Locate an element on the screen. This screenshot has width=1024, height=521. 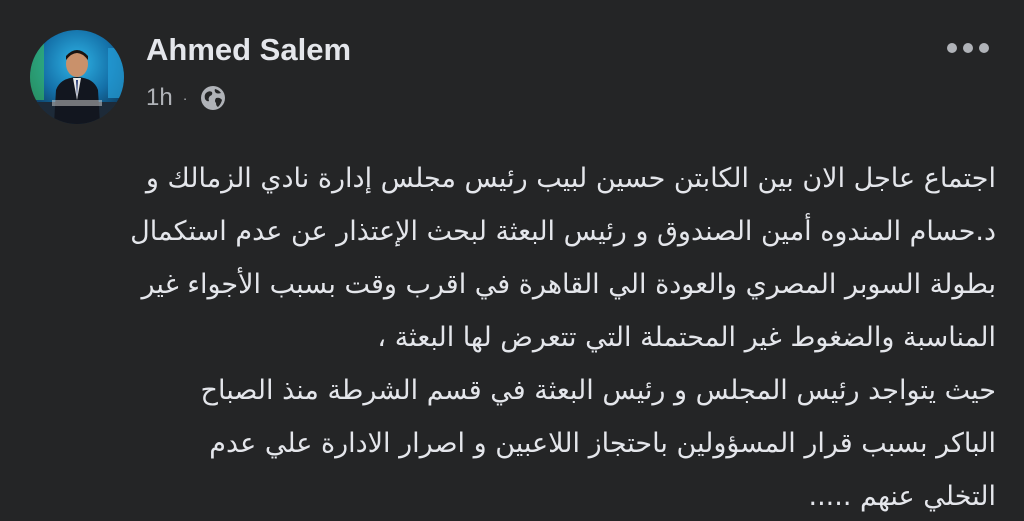
more-options-button is located at coordinates (968, 48).